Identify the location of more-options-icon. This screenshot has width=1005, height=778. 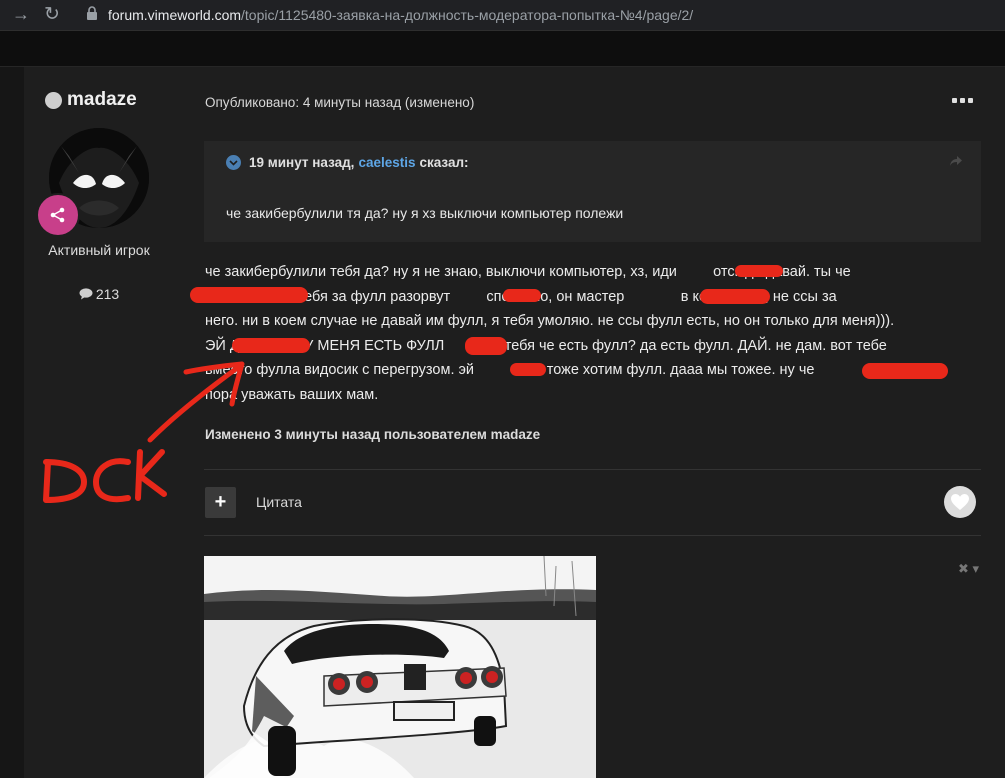
(962, 100).